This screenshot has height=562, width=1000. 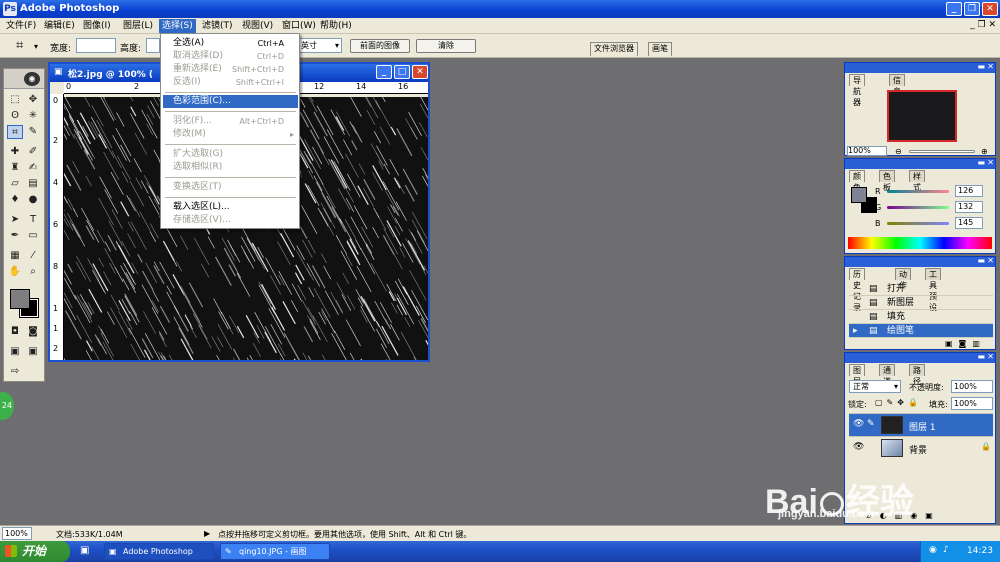 I want to click on minimize-icon: _, so click(x=954, y=9).